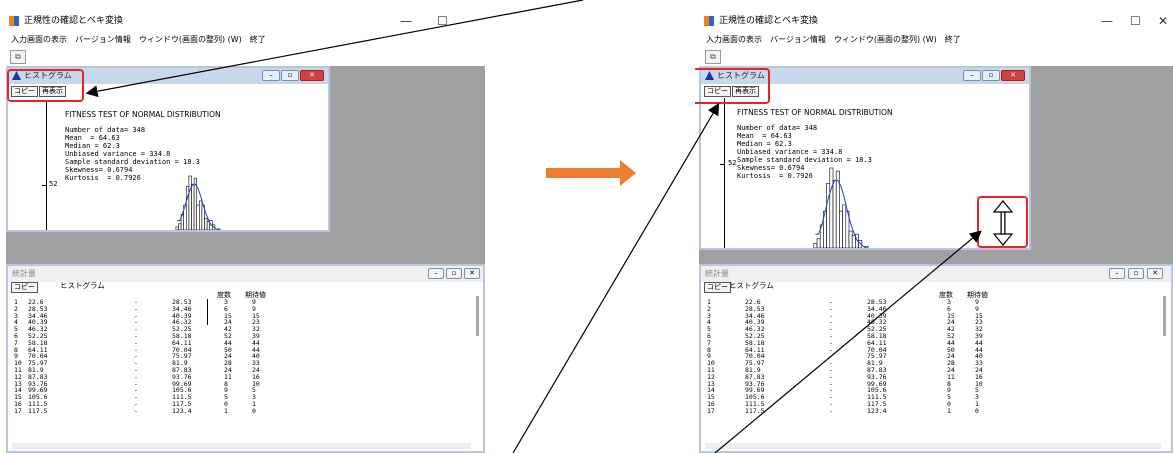 This screenshot has width=1173, height=453. What do you see at coordinates (334, 49) in the screenshot?
I see `arrow-to-redraw-left` at bounding box center [334, 49].